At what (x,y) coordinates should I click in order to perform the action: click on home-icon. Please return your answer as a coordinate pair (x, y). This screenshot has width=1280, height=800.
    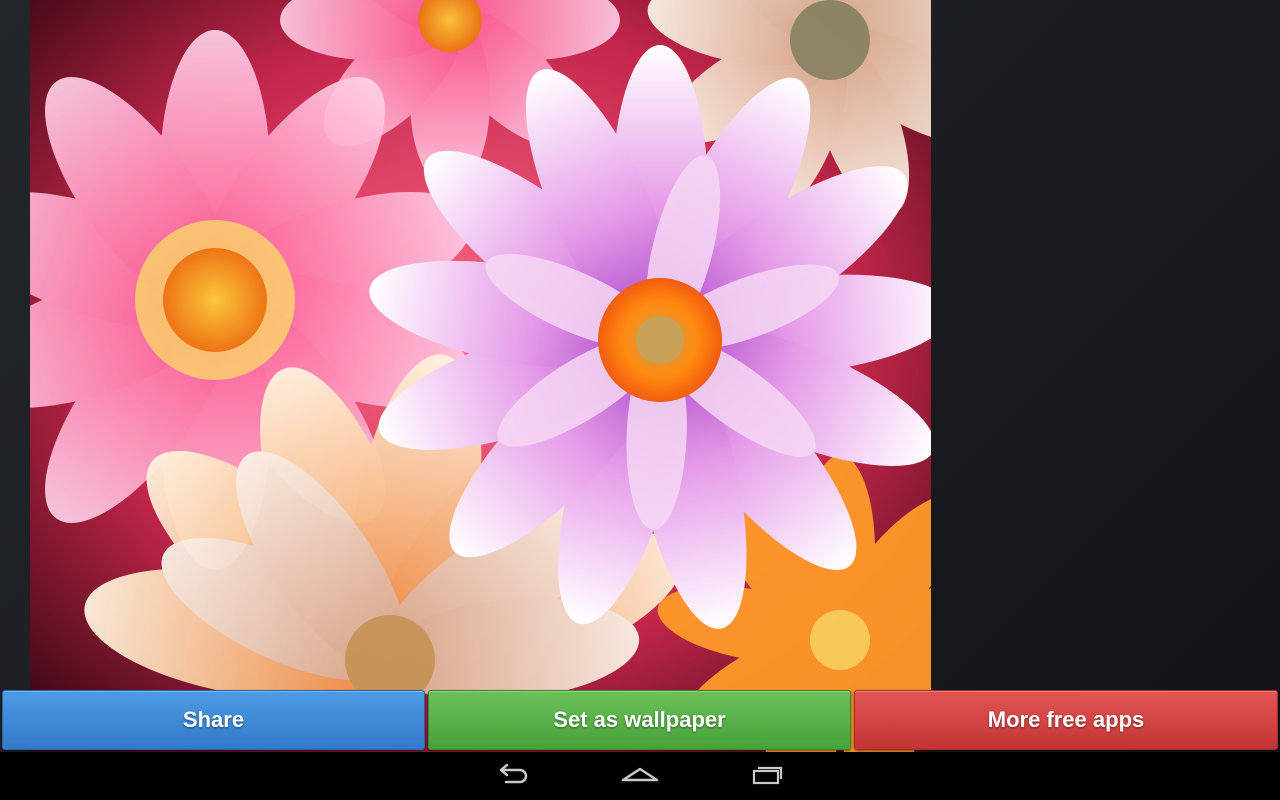
    Looking at the image, I should click on (640, 776).